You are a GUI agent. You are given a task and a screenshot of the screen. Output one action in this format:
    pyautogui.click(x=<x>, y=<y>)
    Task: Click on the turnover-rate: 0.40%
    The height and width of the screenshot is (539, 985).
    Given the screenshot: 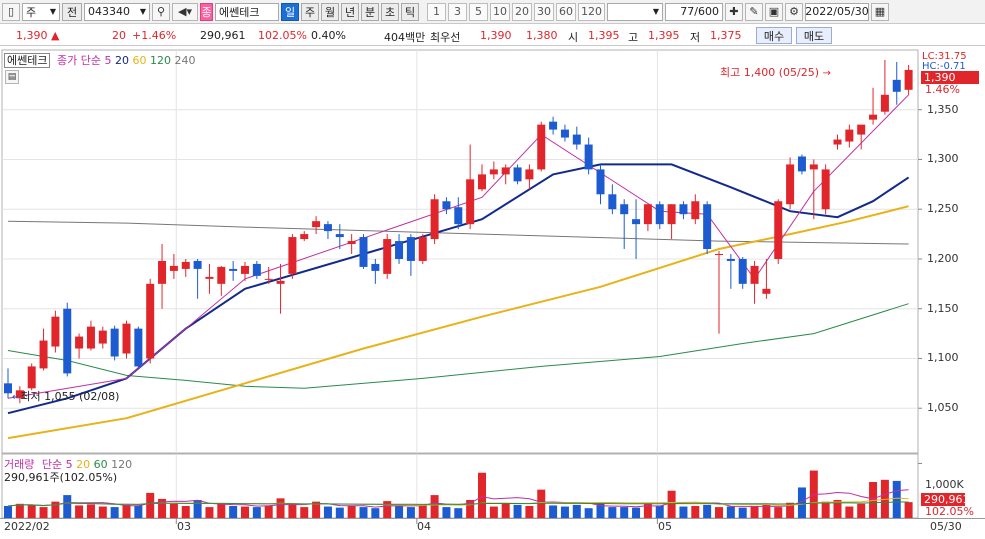 What is the action you would take?
    pyautogui.click(x=328, y=35)
    